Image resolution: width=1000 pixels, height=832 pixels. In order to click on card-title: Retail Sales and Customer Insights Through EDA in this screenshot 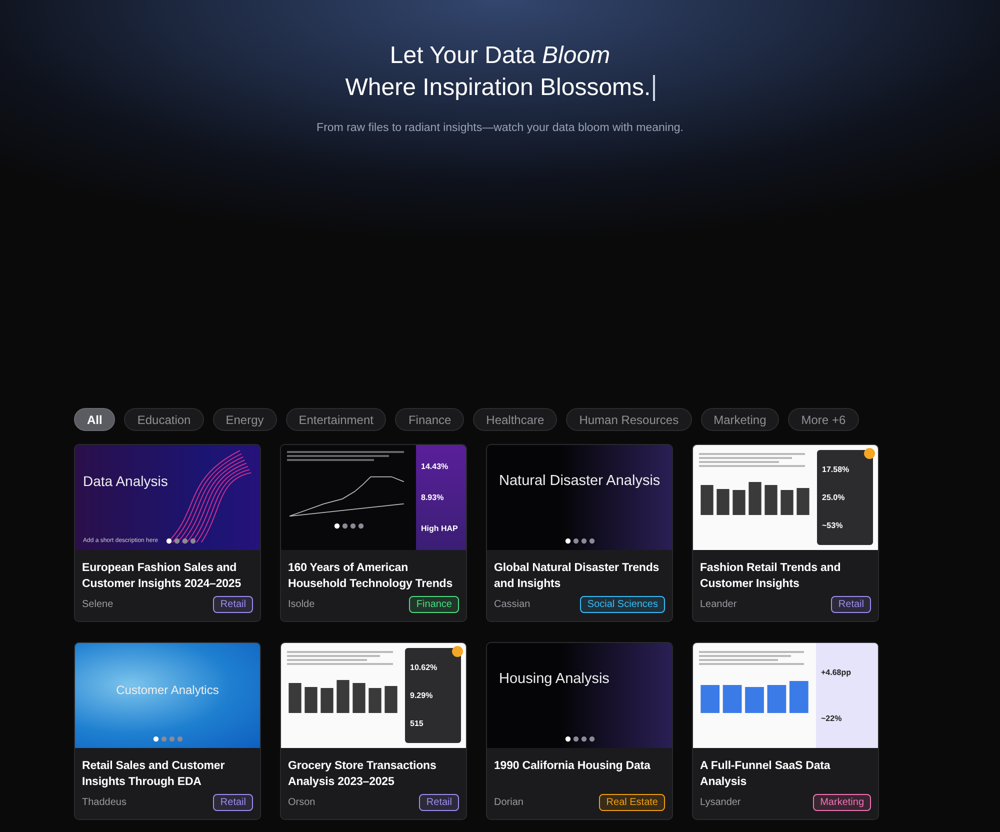, I will do `click(154, 774)`.